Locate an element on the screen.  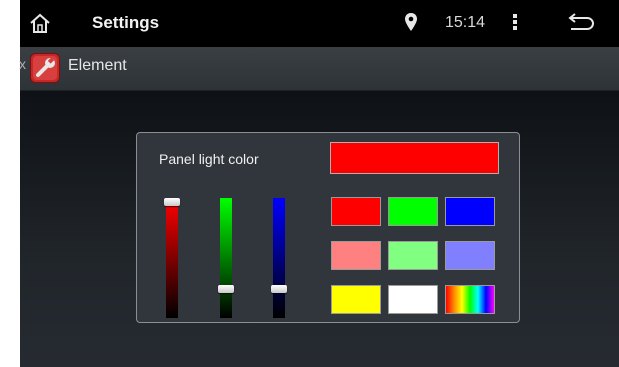
swatch-yellow is located at coordinates (356, 299).